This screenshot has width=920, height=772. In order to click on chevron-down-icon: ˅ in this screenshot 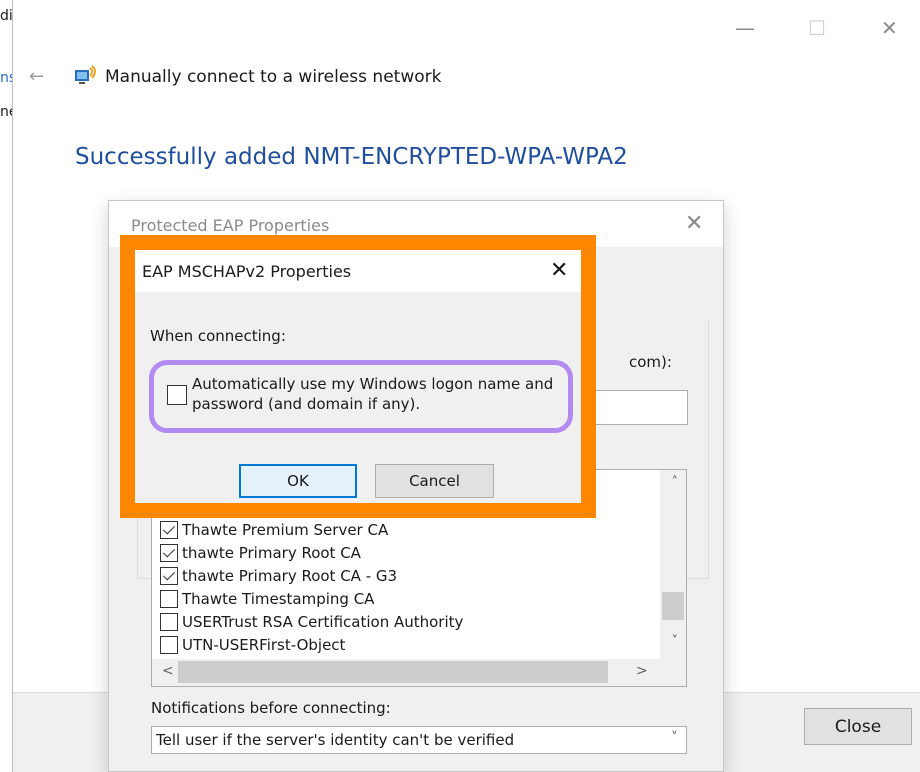, I will do `click(674, 738)`.